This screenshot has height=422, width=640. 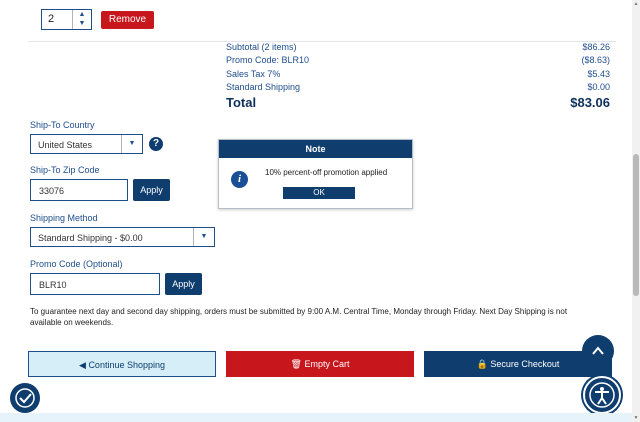 I want to click on summary-value: $0.00, so click(x=598, y=87).